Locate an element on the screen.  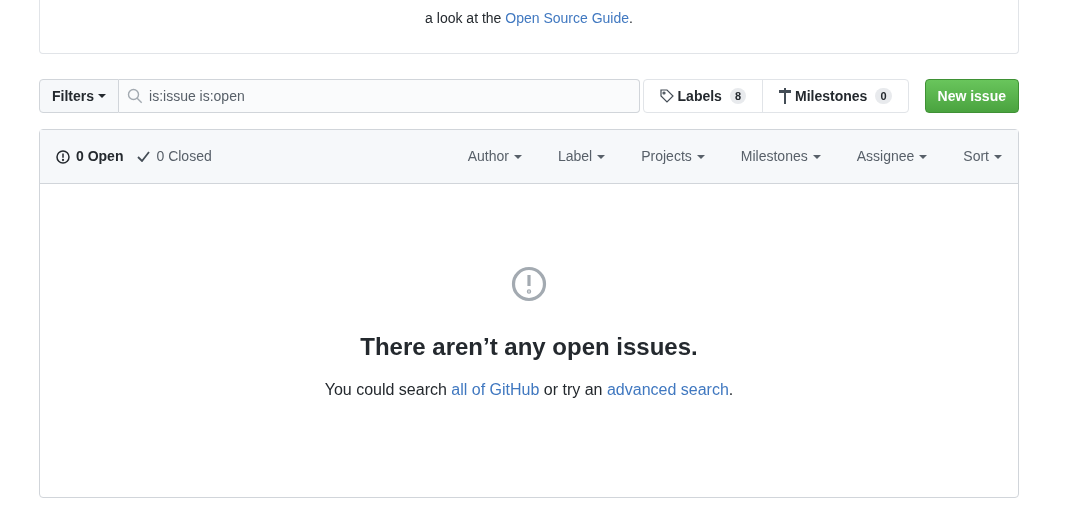
check-icon is located at coordinates (144, 156).